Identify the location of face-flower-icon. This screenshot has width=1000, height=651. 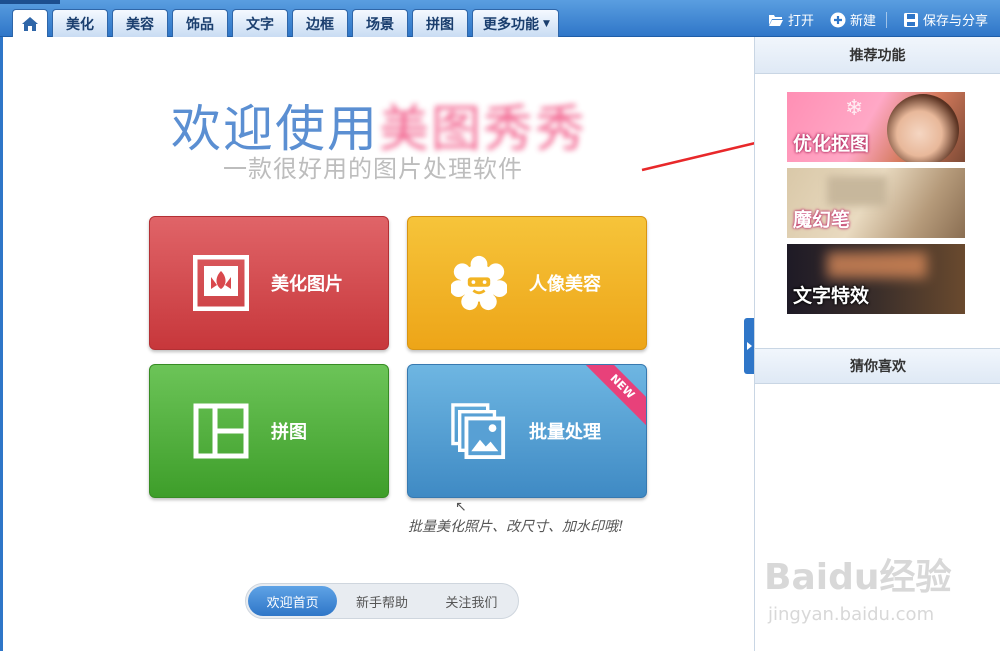
(479, 283).